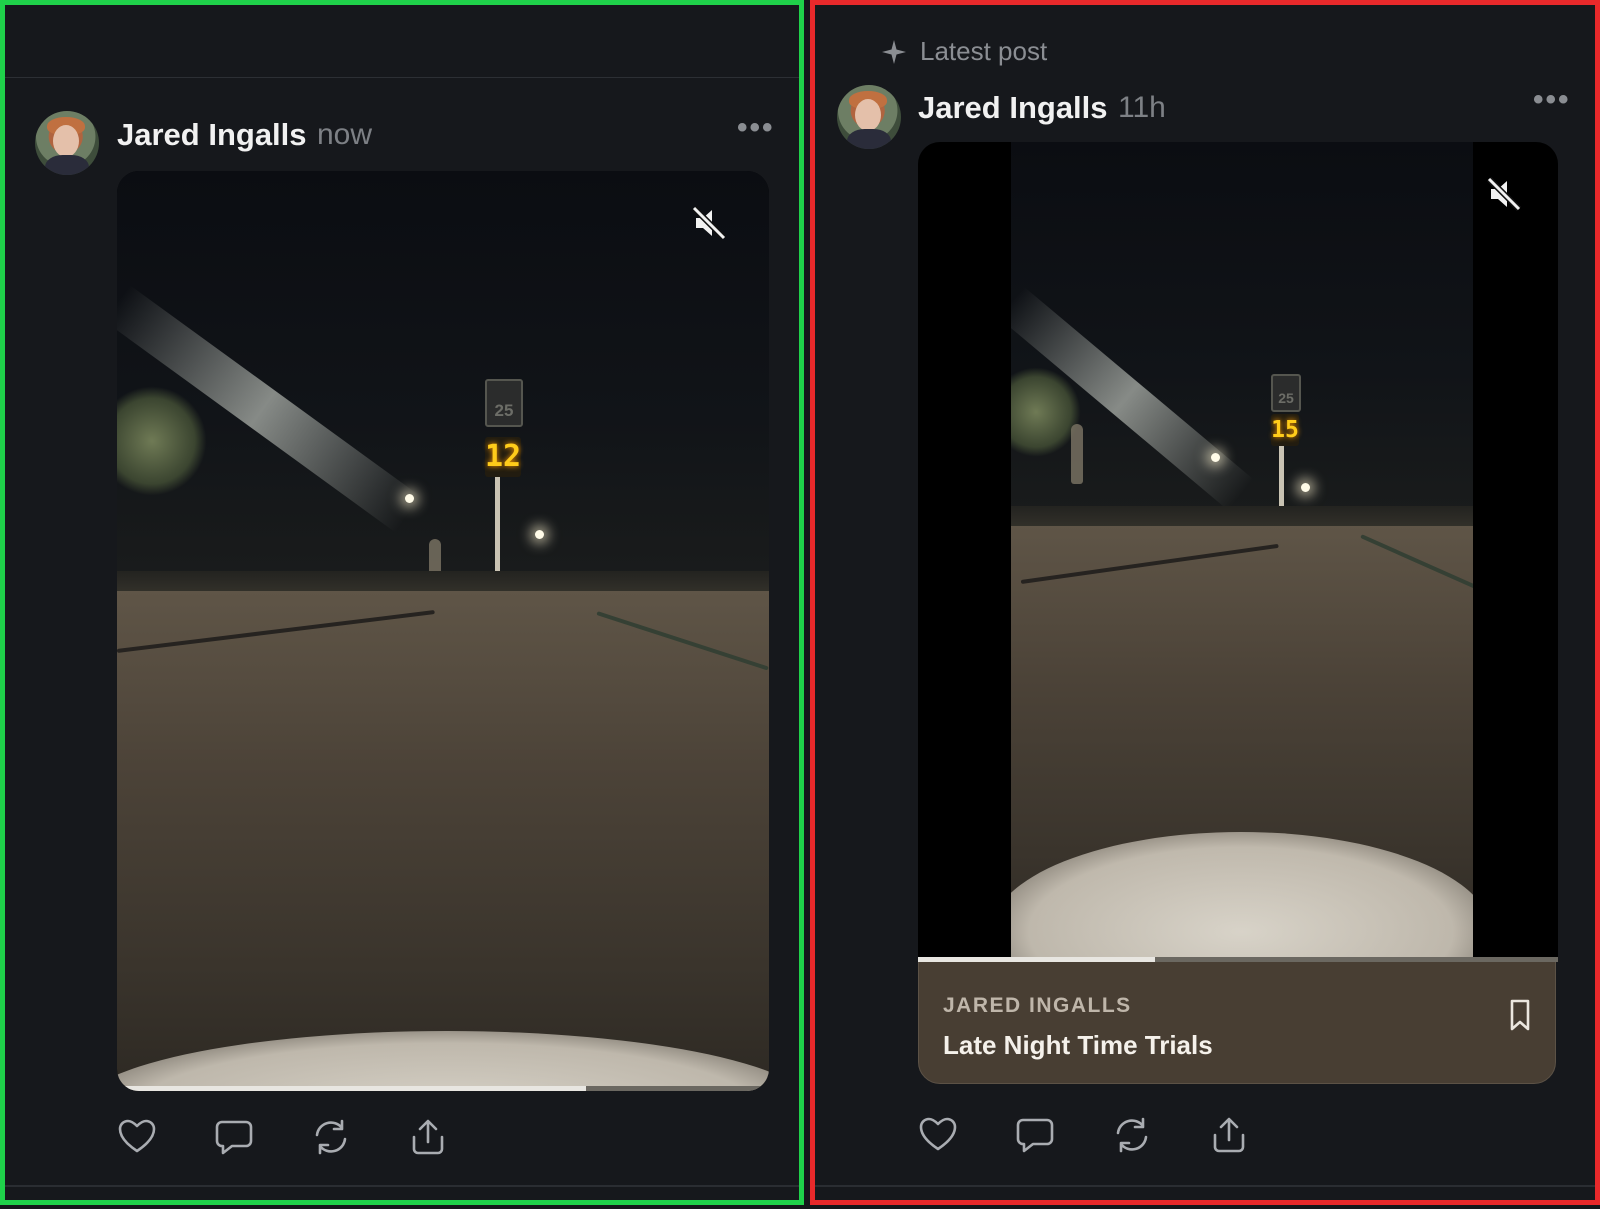 This screenshot has width=1600, height=1209. I want to click on speed-display: 12, so click(503, 457).